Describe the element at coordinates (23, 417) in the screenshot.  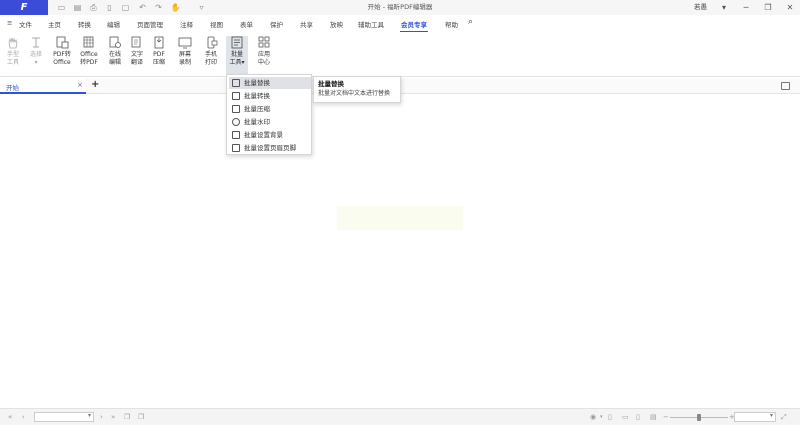
I see `prev-page-icon: ‹` at that location.